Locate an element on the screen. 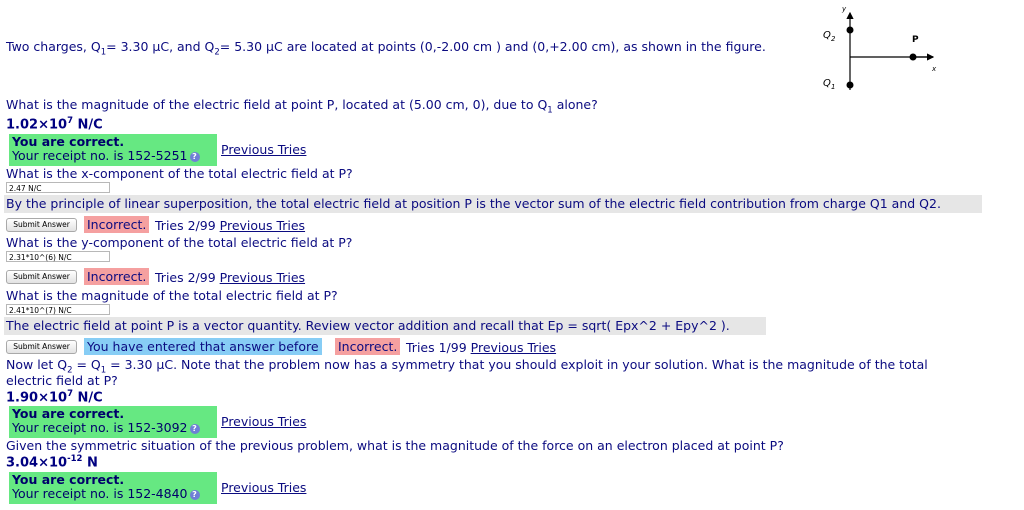 The image size is (1024, 510). incorrect-badge-3: Incorrect. is located at coordinates (117, 276).